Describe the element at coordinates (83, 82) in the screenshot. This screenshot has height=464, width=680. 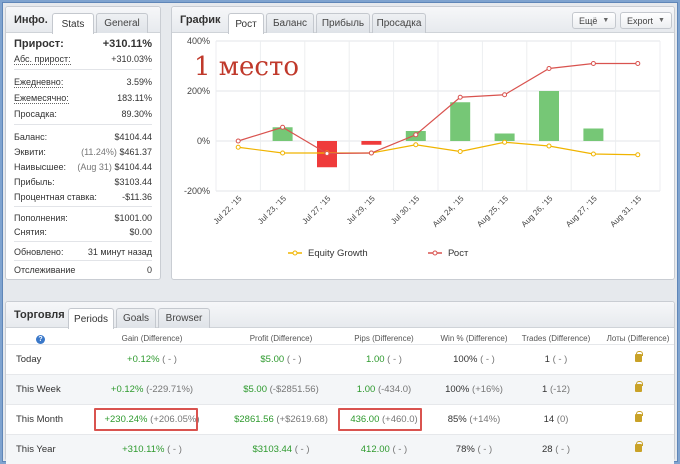
I see `daily-row: Ежедневно: 3.59%` at that location.